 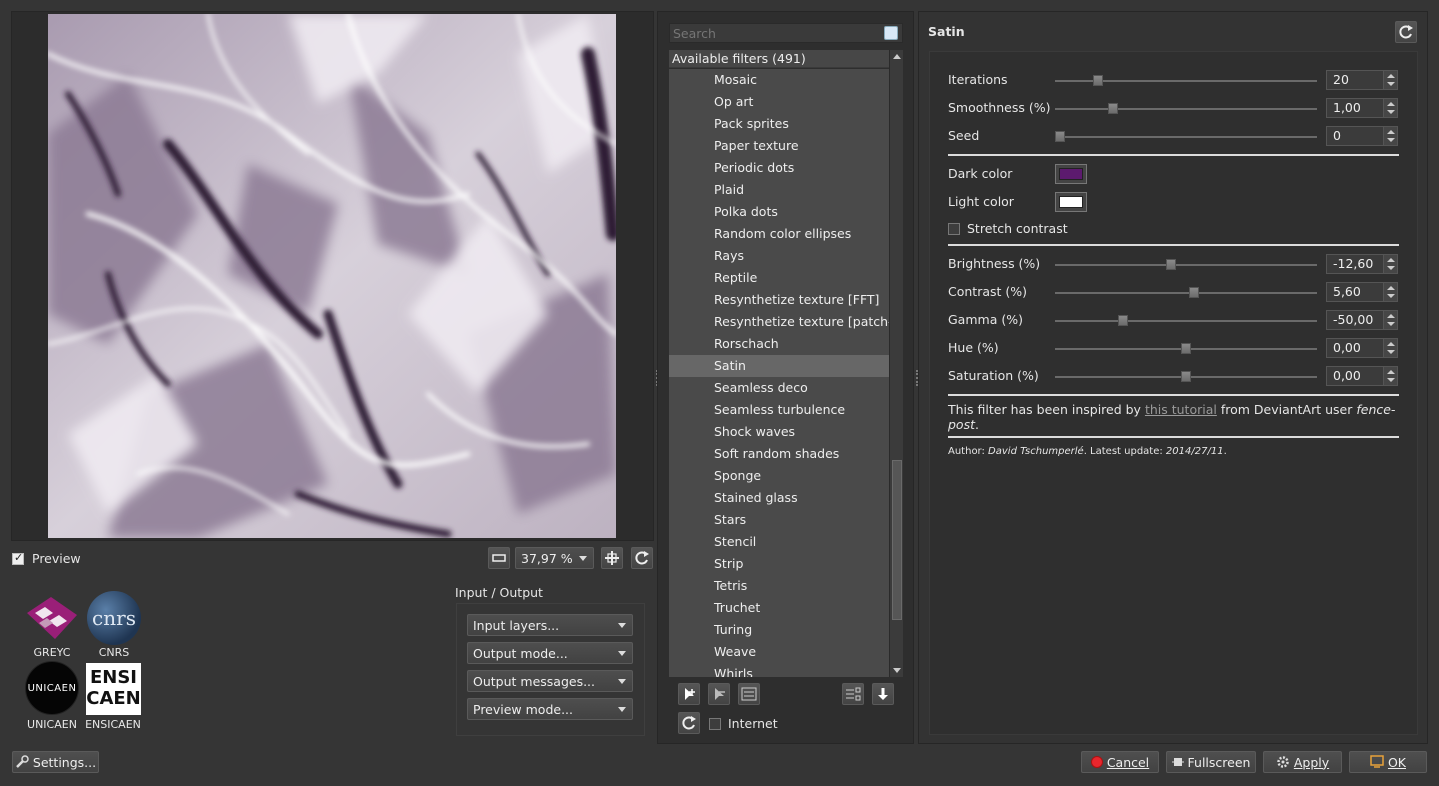 I want to click on param-spinbox: 1,00, so click(x=1362, y=108).